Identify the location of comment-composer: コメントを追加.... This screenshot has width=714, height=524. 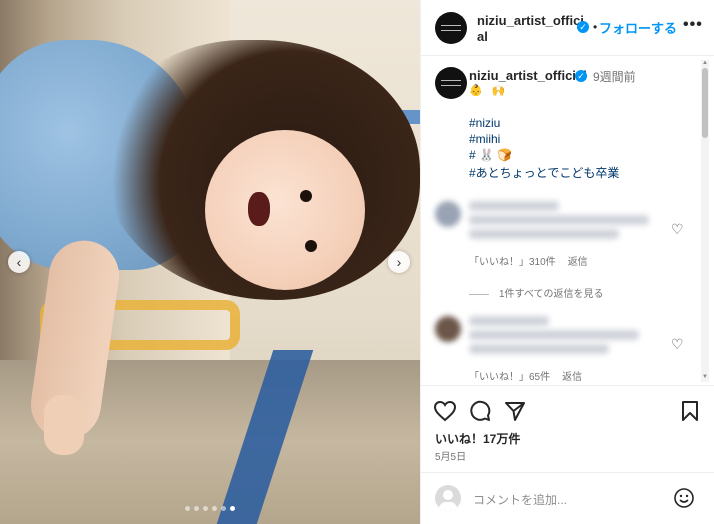
(567, 498).